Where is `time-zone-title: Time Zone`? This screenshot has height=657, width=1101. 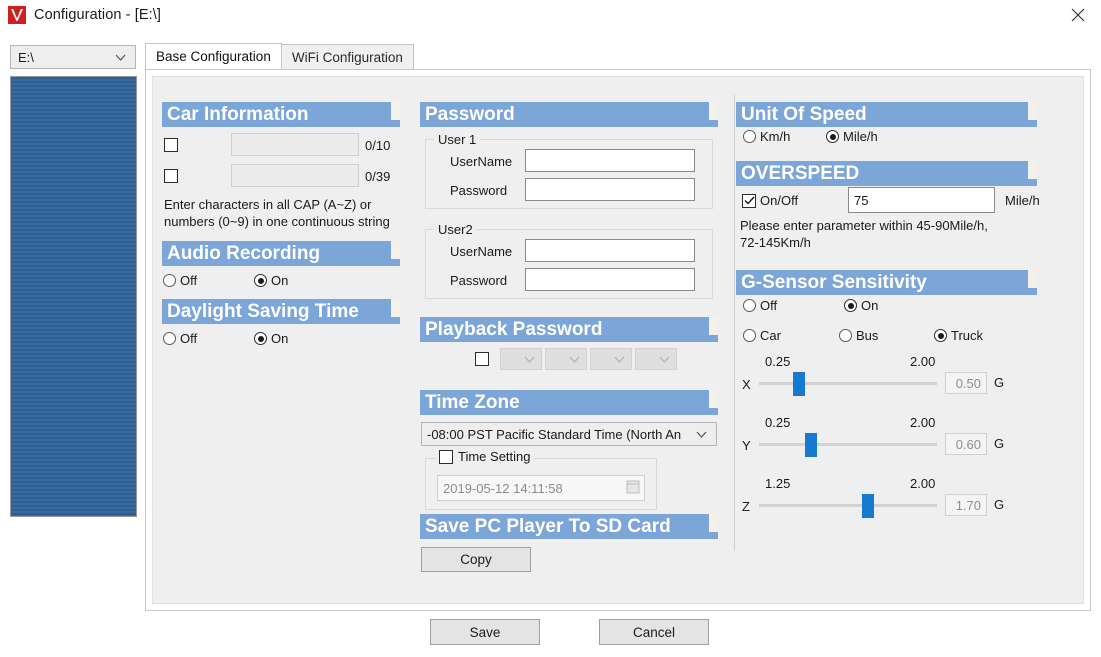
time-zone-title: Time Zone is located at coordinates (472, 402).